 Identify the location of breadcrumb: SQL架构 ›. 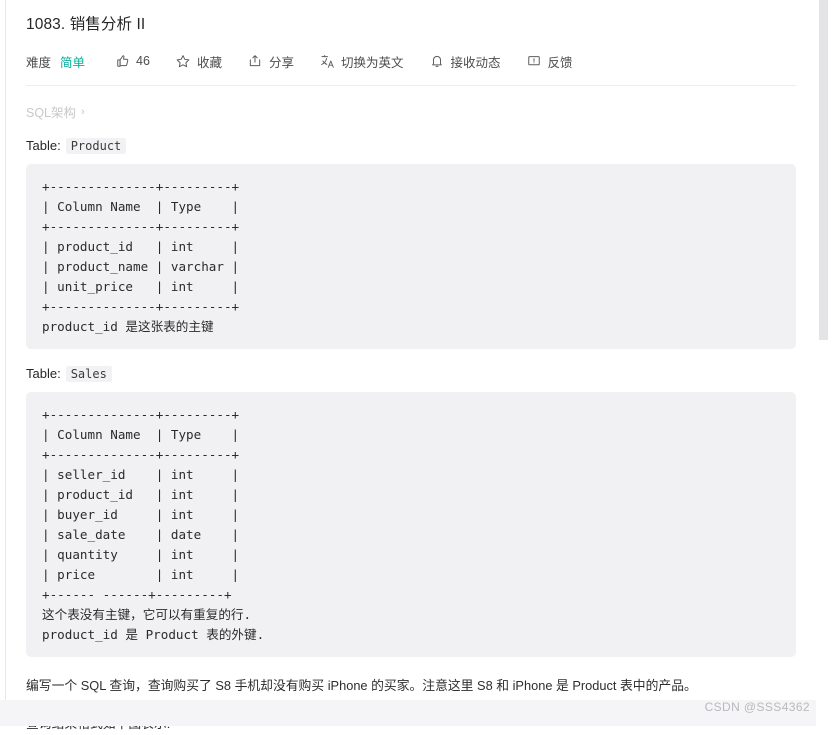
(411, 111).